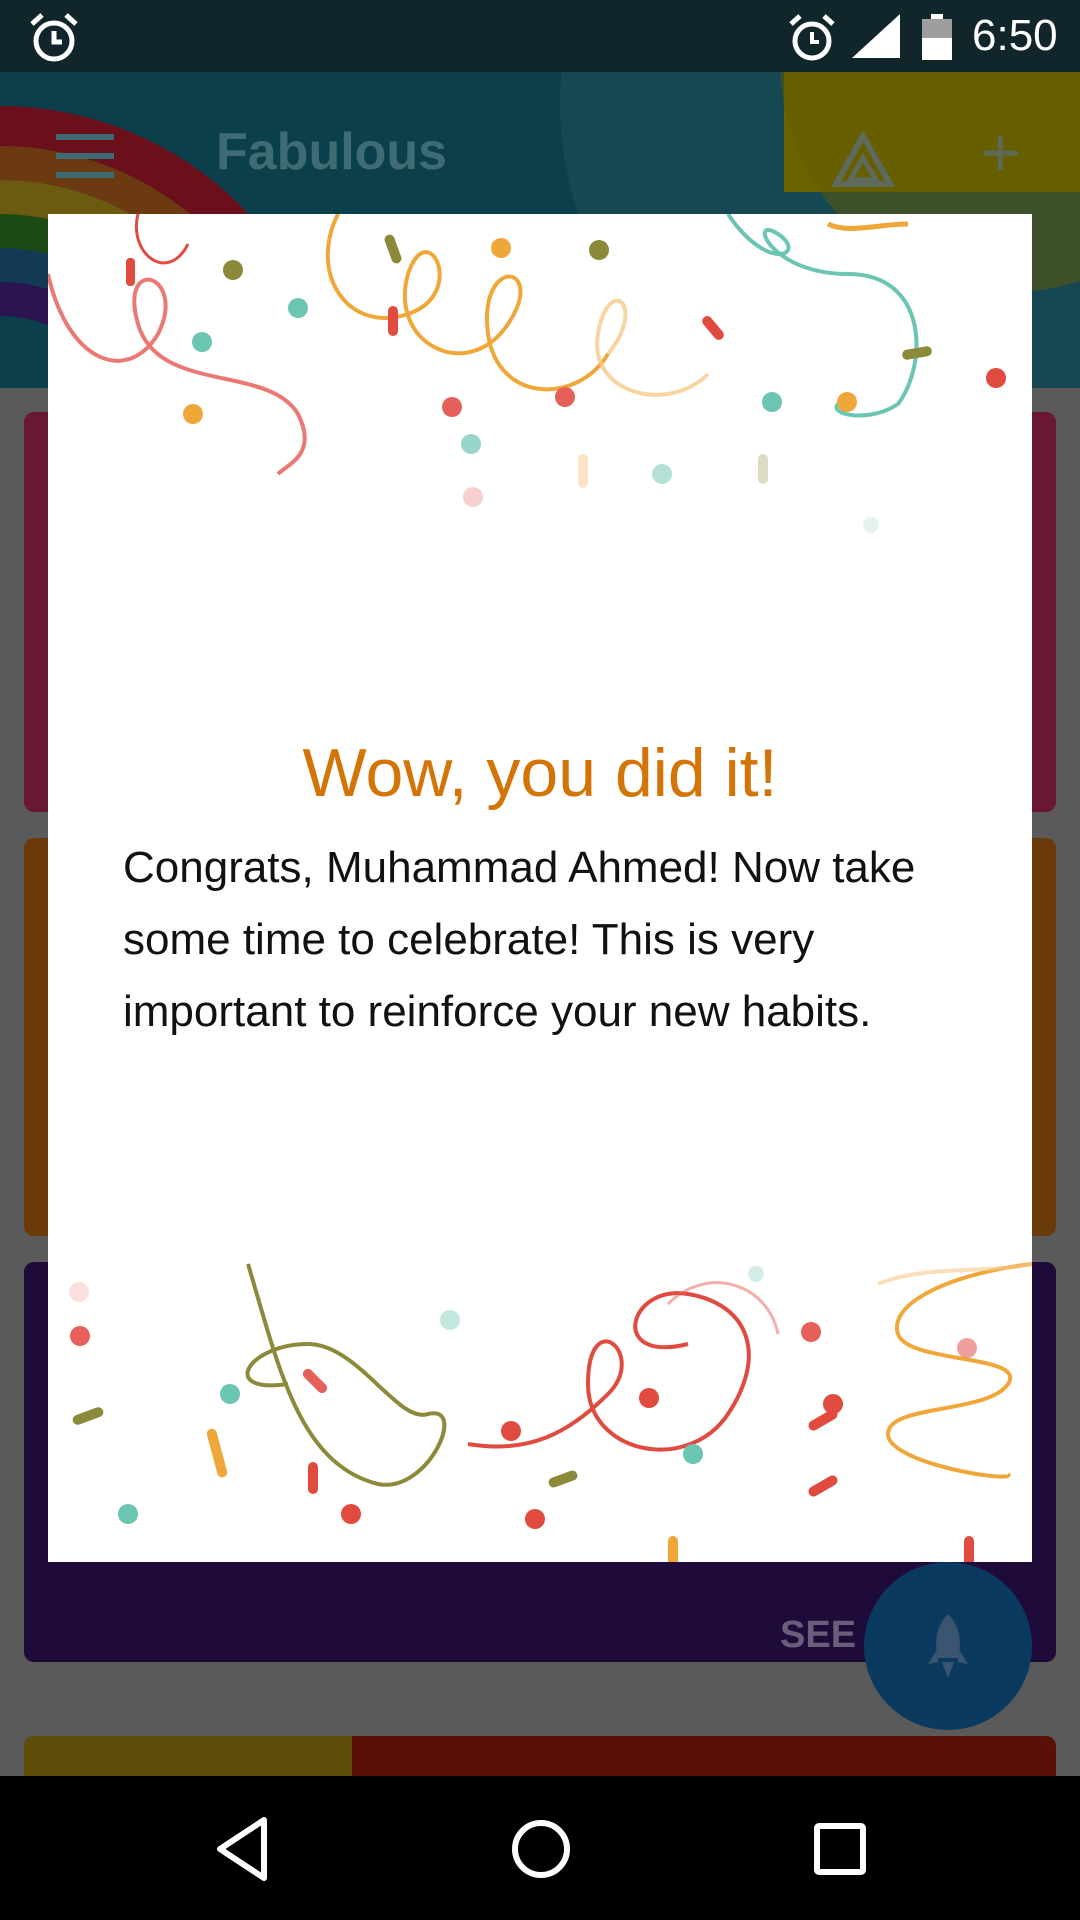 This screenshot has height=1920, width=1080. I want to click on confetti-top-decoration, so click(527, 373).